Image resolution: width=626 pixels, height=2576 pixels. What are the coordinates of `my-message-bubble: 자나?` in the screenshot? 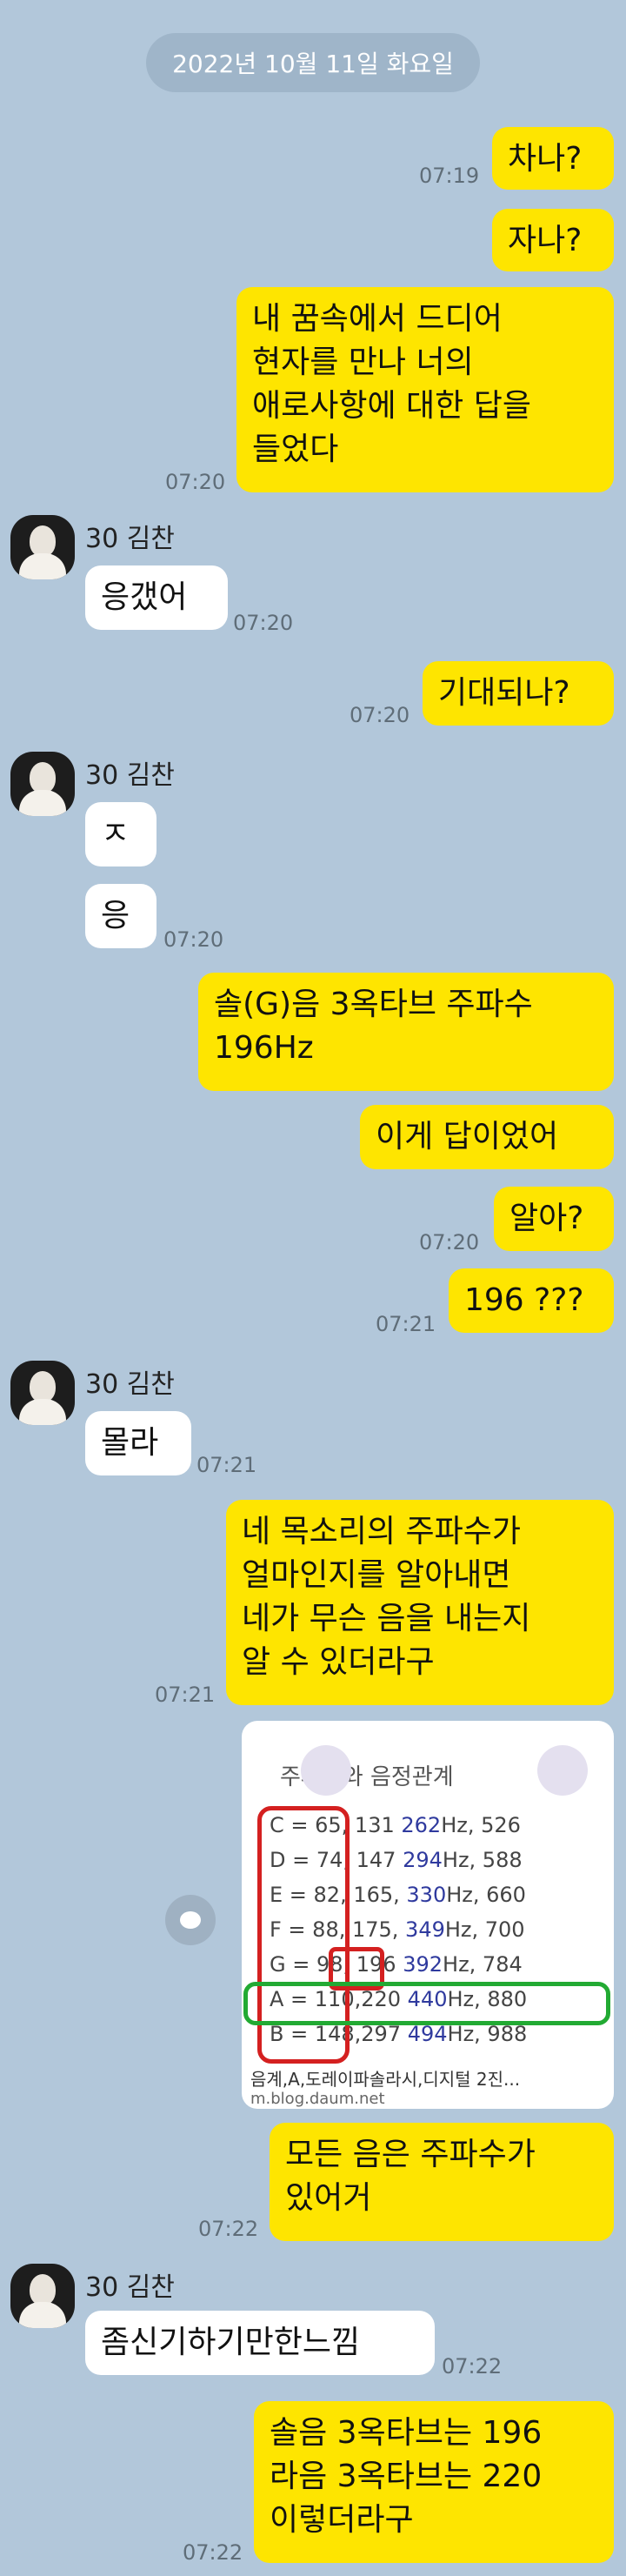 It's located at (553, 240).